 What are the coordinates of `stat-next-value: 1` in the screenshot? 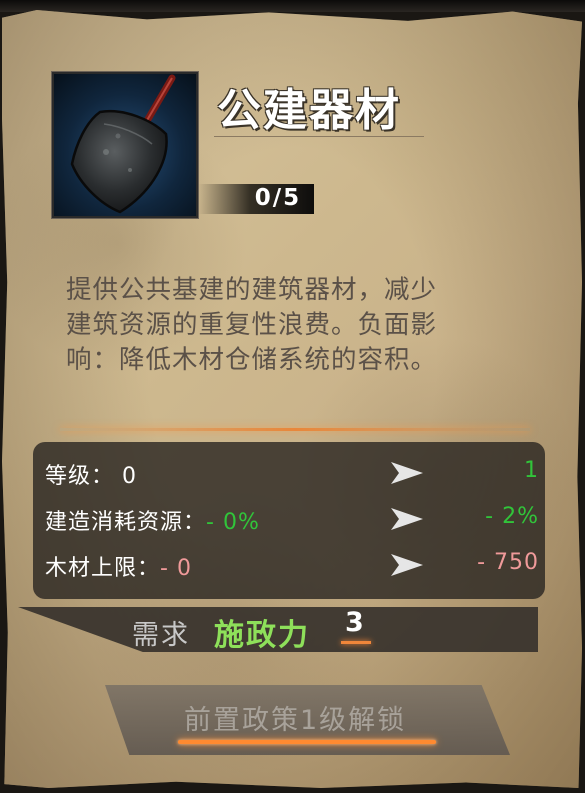 It's located at (531, 470).